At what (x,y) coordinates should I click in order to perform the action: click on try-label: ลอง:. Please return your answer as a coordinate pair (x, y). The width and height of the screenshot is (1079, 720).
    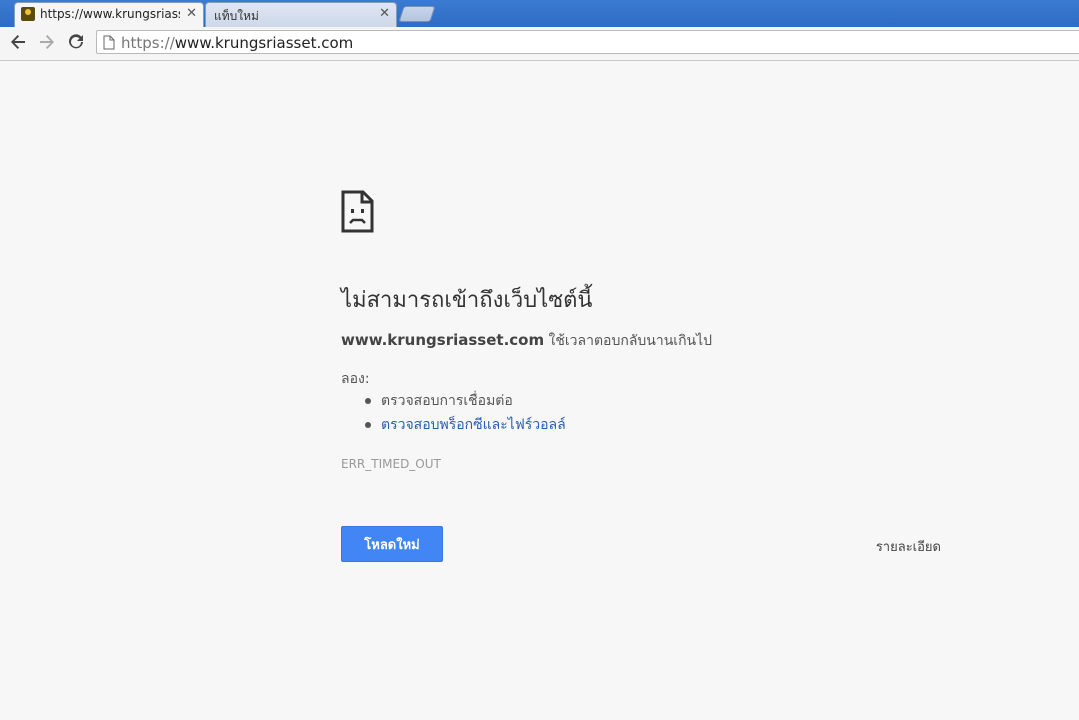
    Looking at the image, I should click on (355, 379).